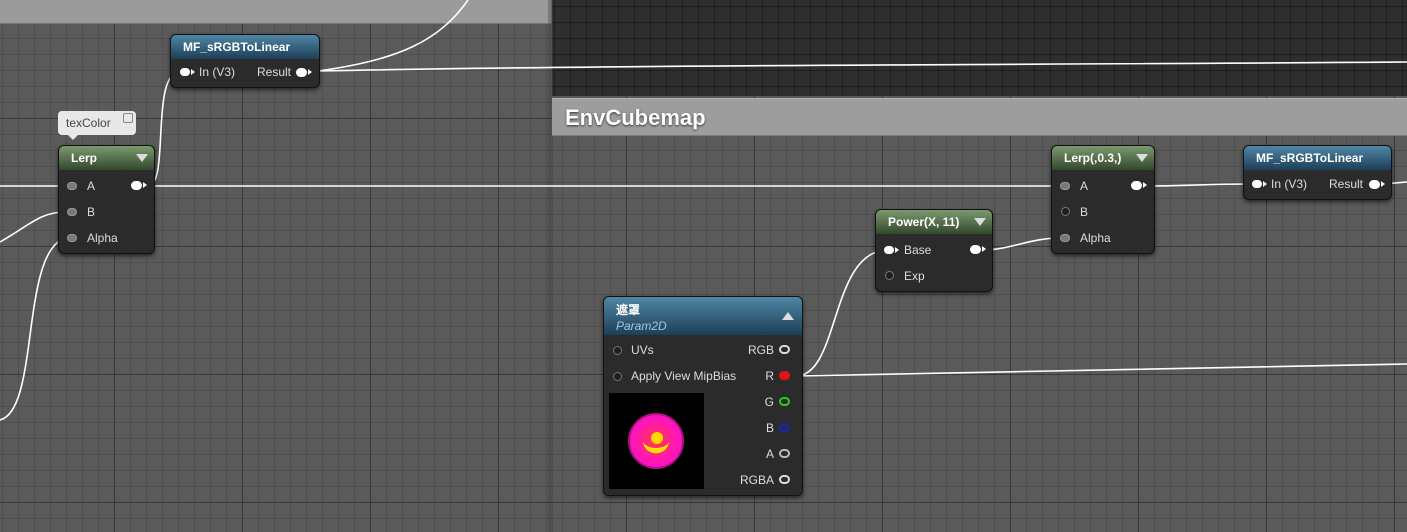 This screenshot has width=1407, height=532. I want to click on node-comment-bubble: texColor, so click(97, 125).